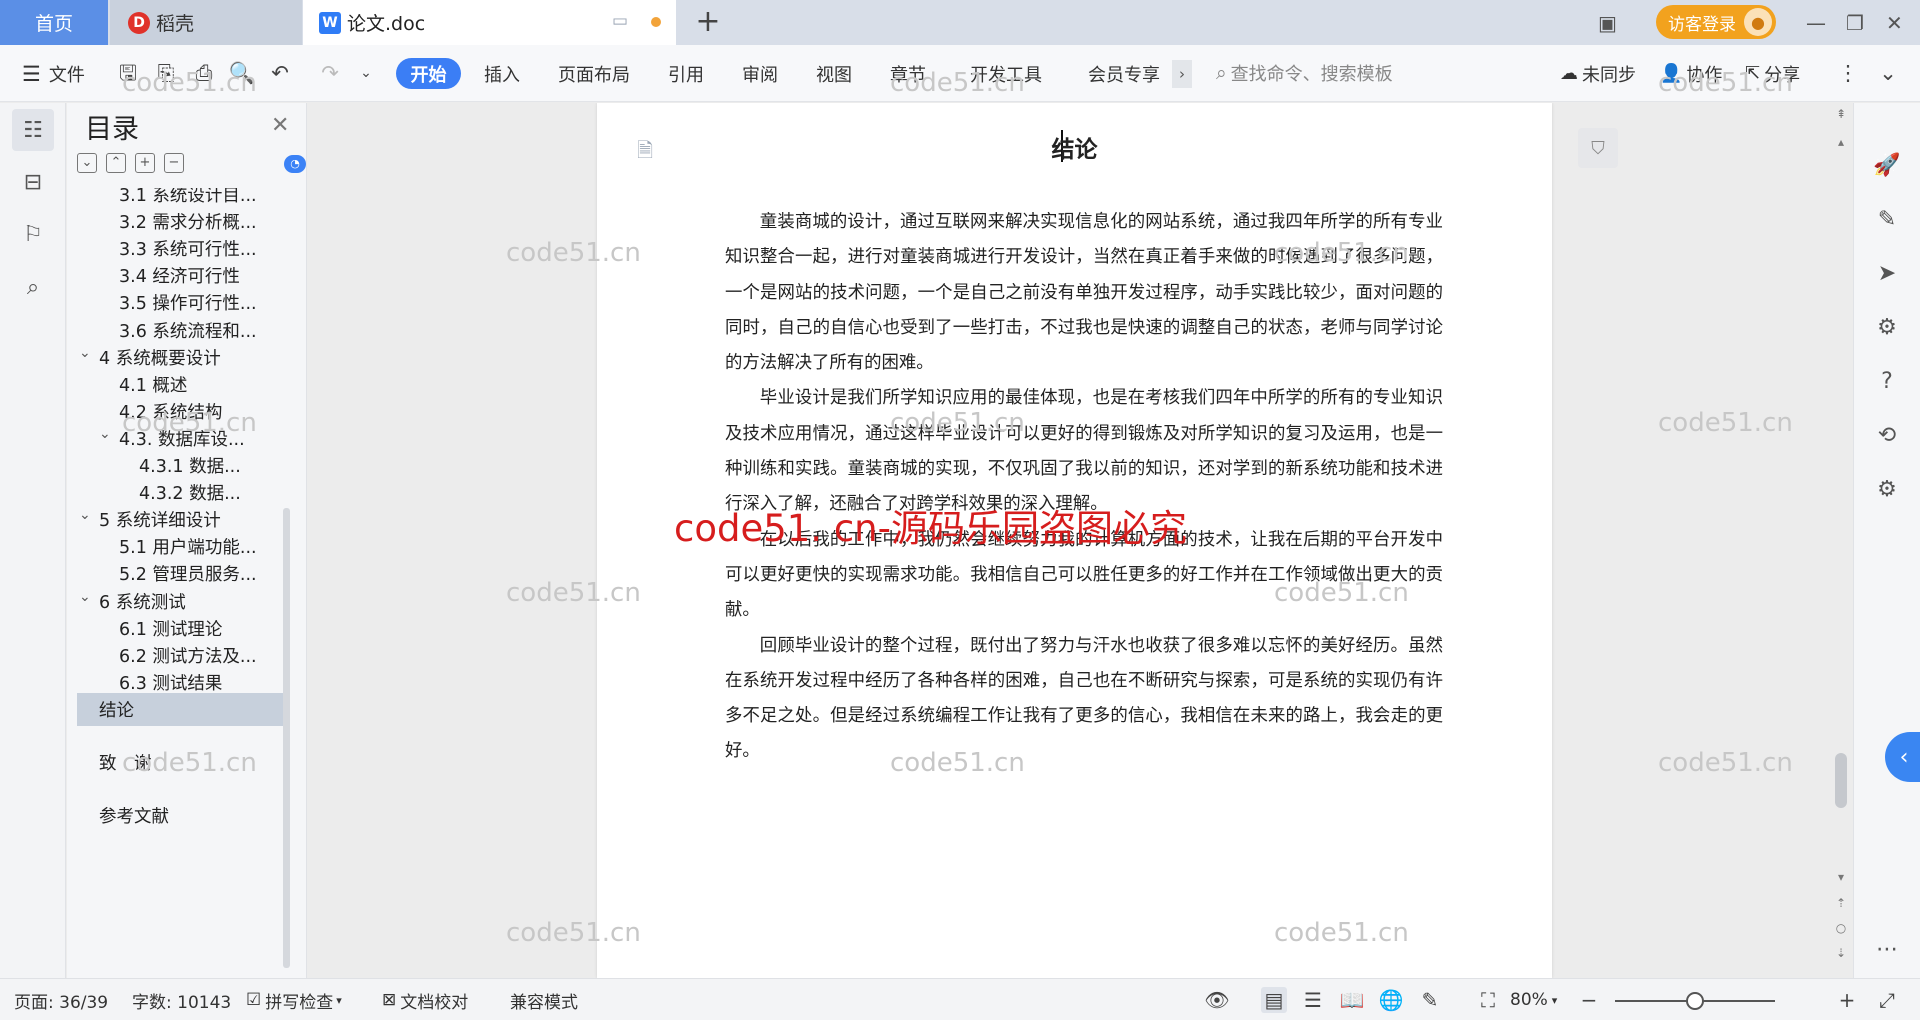 The height and width of the screenshot is (1020, 1920). Describe the element at coordinates (1841, 114) in the screenshot. I see `scroll-top-icon: ⇞` at that location.